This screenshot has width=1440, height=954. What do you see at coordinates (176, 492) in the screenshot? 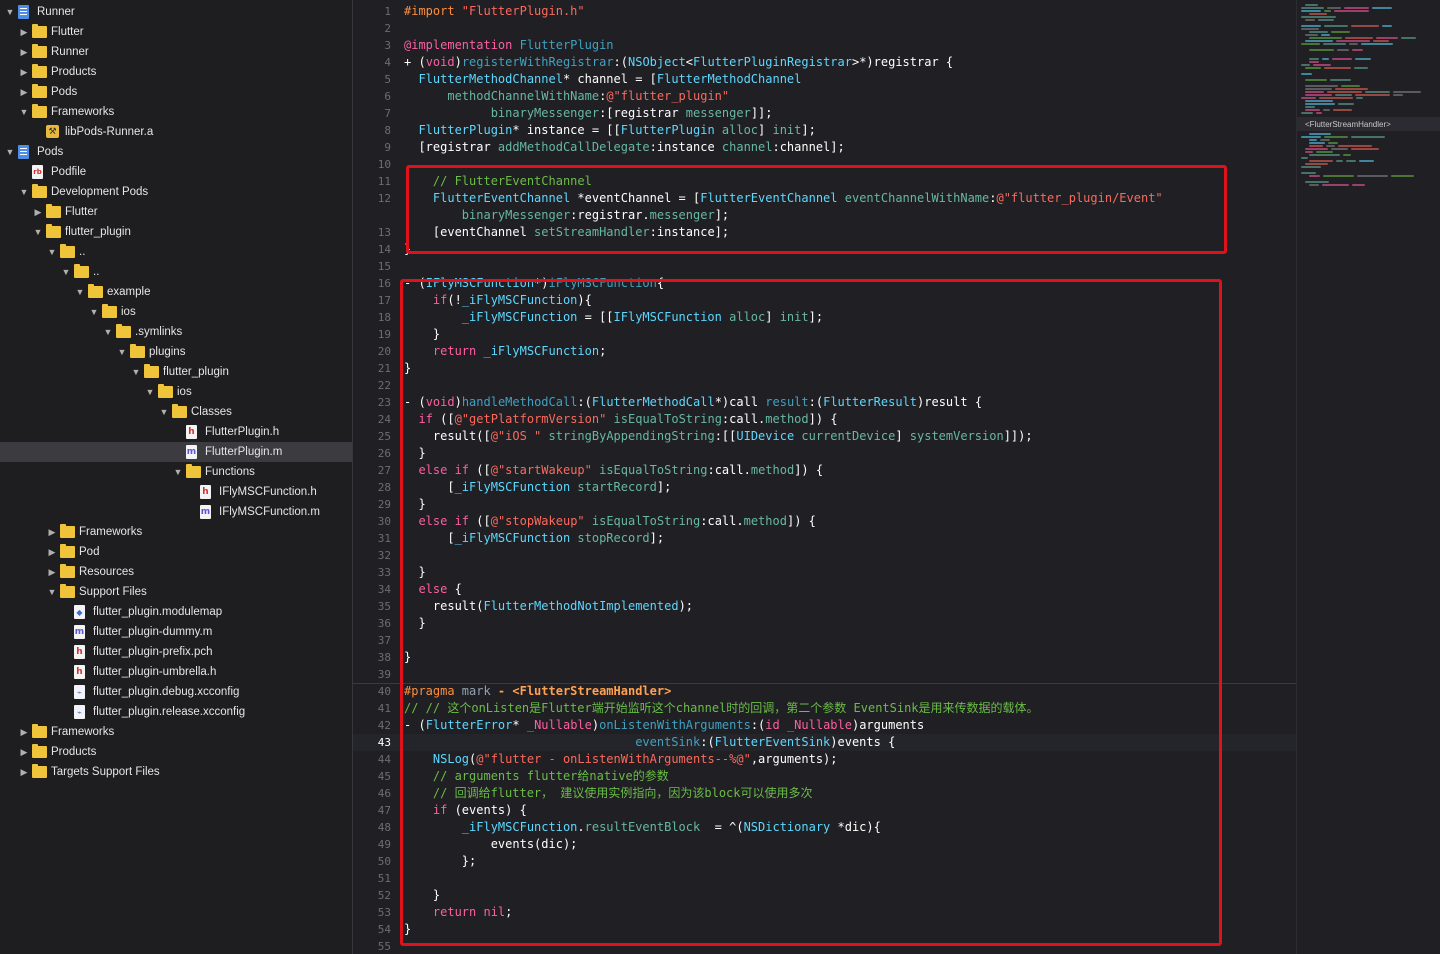
I see `navigator-item: h IFlyMSCFunction.h` at bounding box center [176, 492].